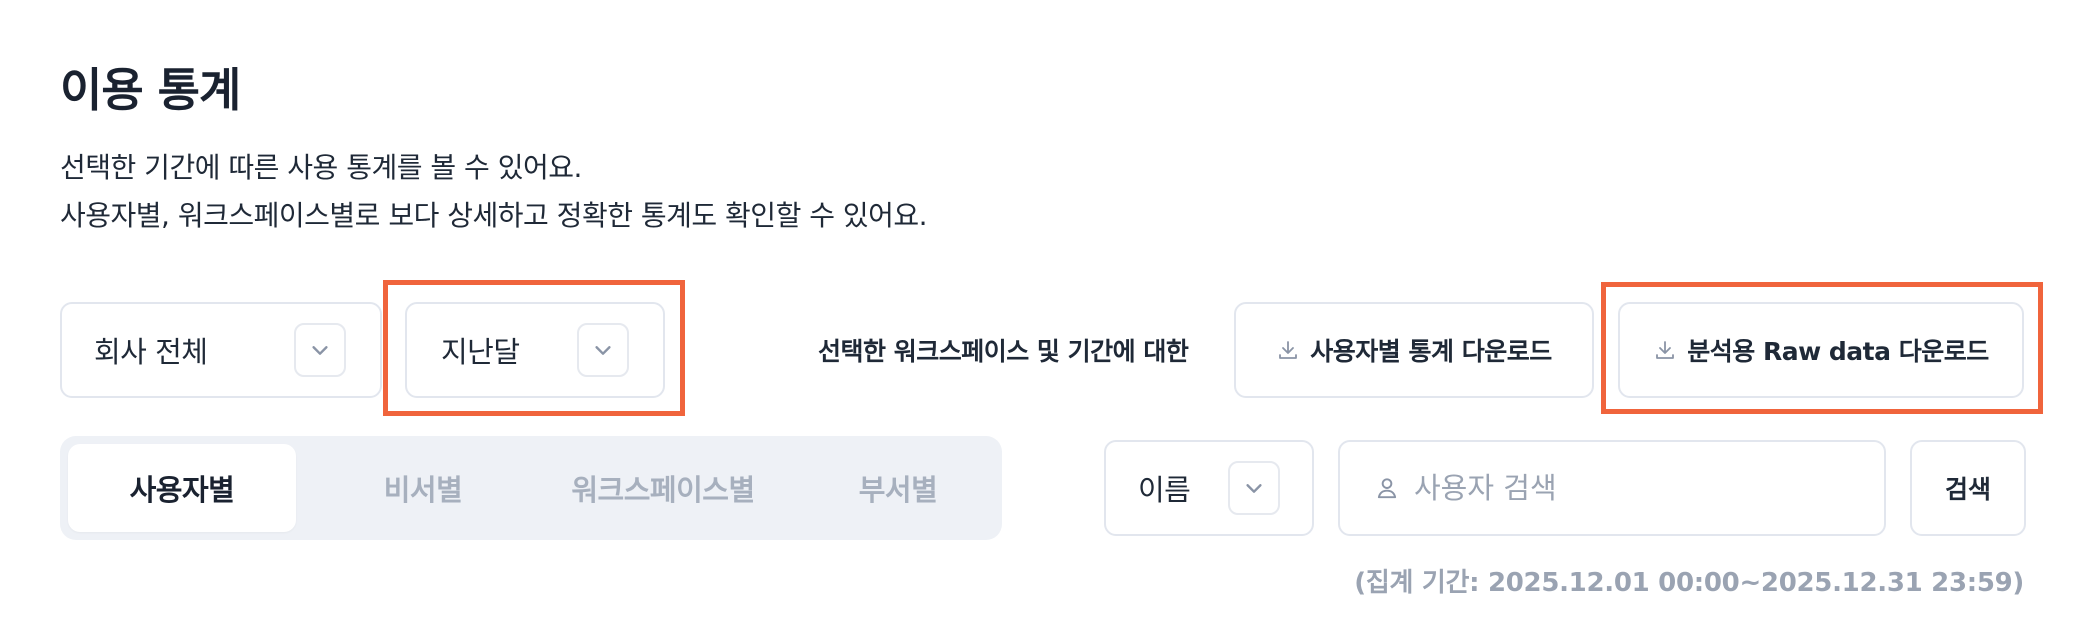 Image resolution: width=2082 pixels, height=634 pixels. I want to click on search-button: 검색, so click(1968, 488).